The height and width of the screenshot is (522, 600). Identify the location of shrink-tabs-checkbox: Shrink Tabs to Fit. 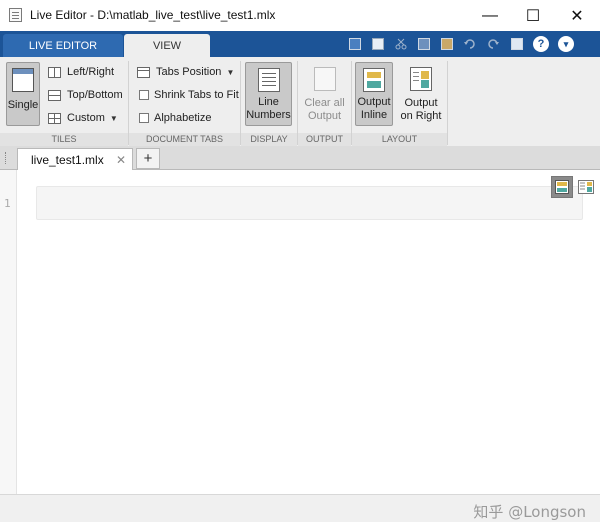
(189, 95).